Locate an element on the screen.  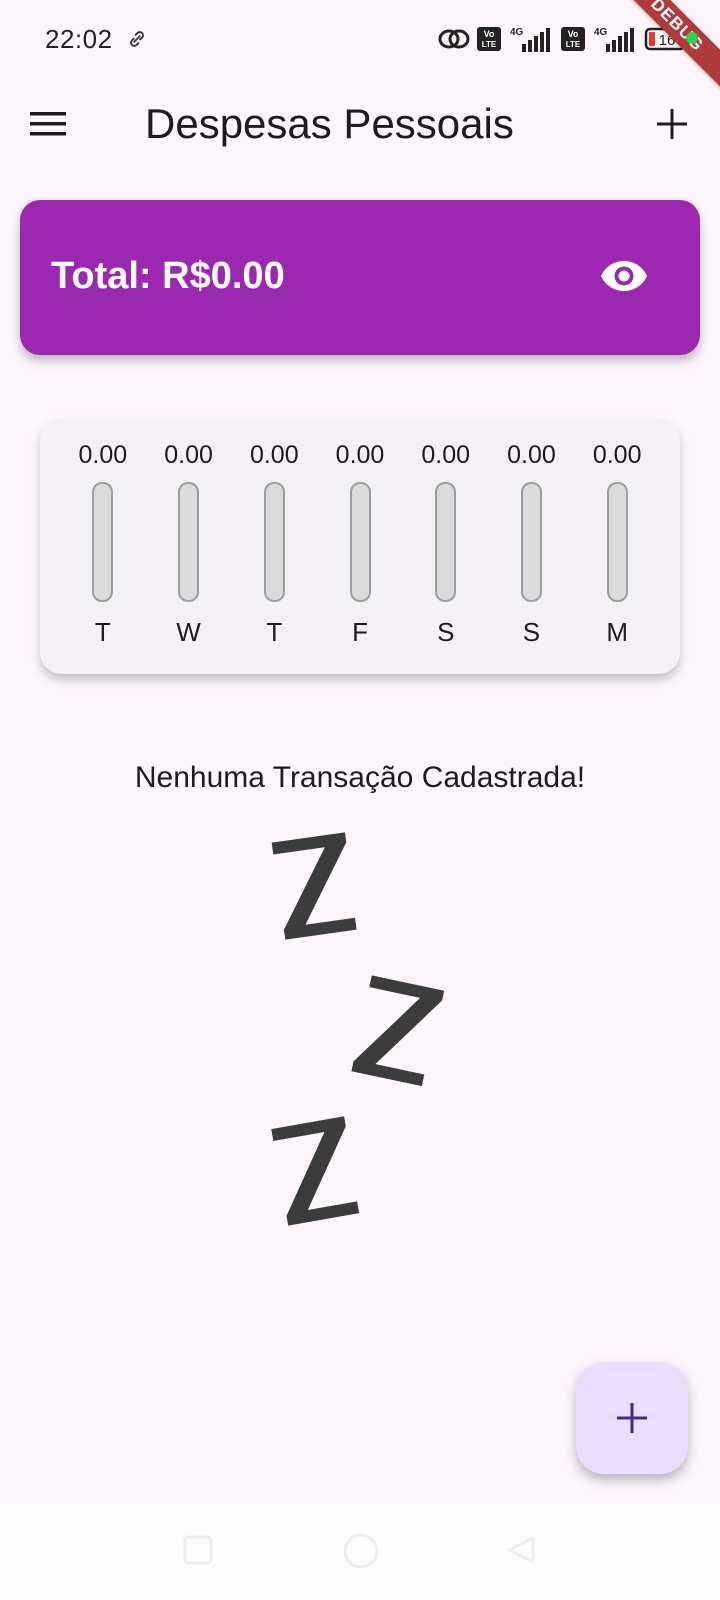
system-nav-bar is located at coordinates (360, 1552).